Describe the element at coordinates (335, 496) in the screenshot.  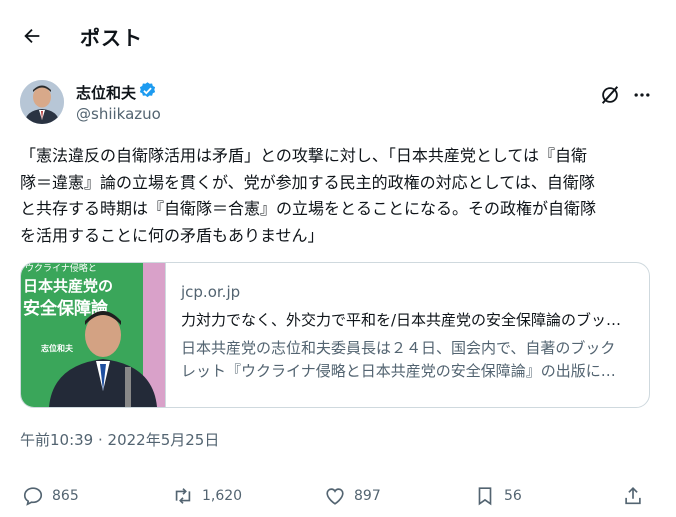
I see `like-icon` at that location.